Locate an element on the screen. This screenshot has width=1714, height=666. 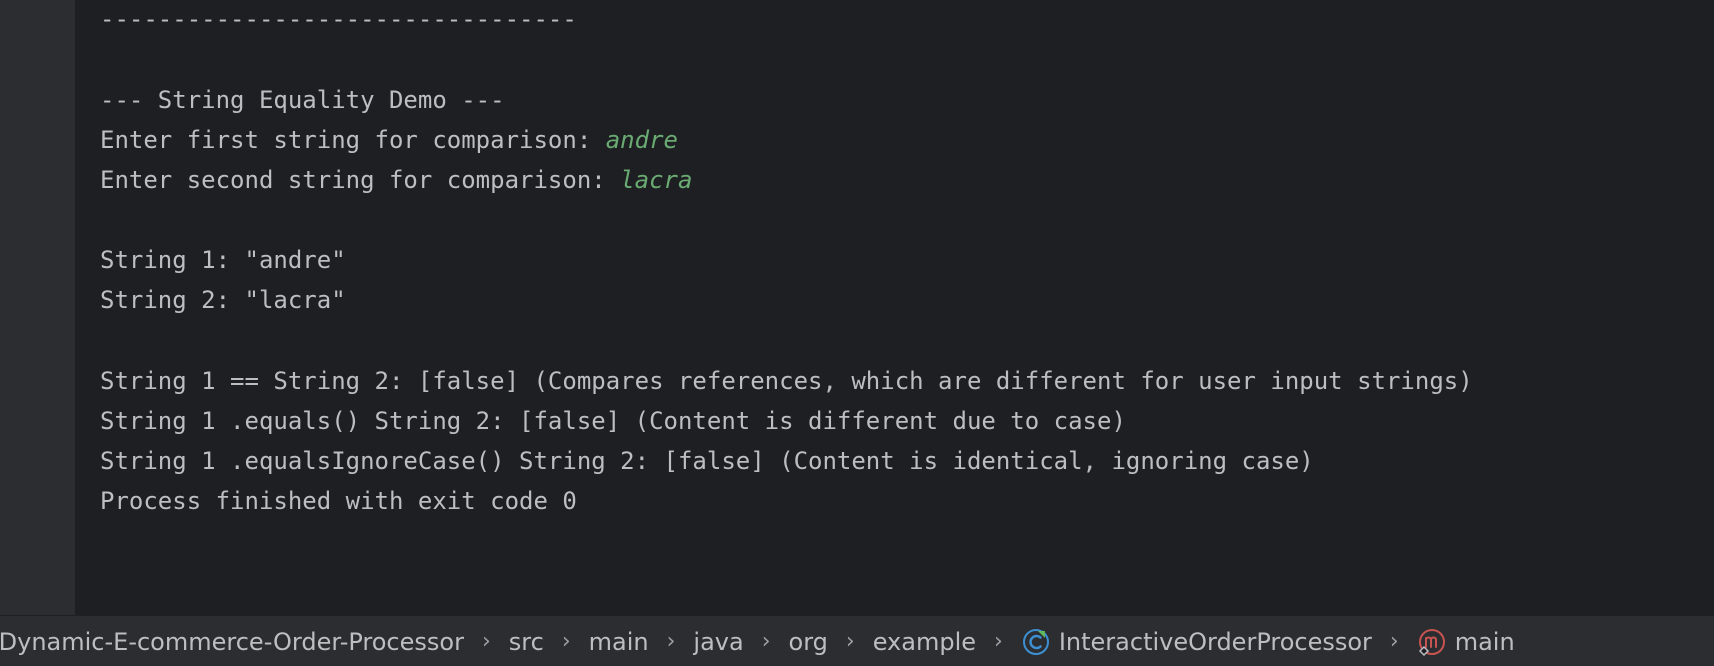
prompt-first-text: Enter first string for comparison: is located at coordinates (353, 140).